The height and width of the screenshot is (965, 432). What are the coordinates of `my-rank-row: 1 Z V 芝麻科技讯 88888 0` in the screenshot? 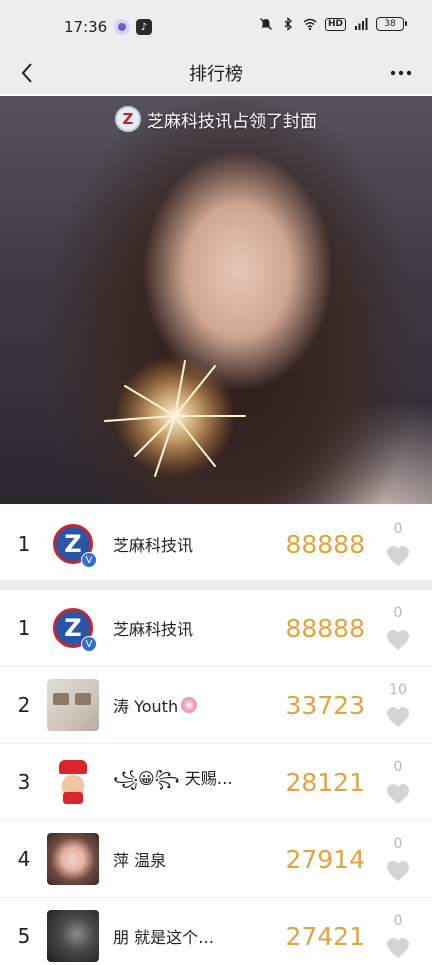 It's located at (216, 544).